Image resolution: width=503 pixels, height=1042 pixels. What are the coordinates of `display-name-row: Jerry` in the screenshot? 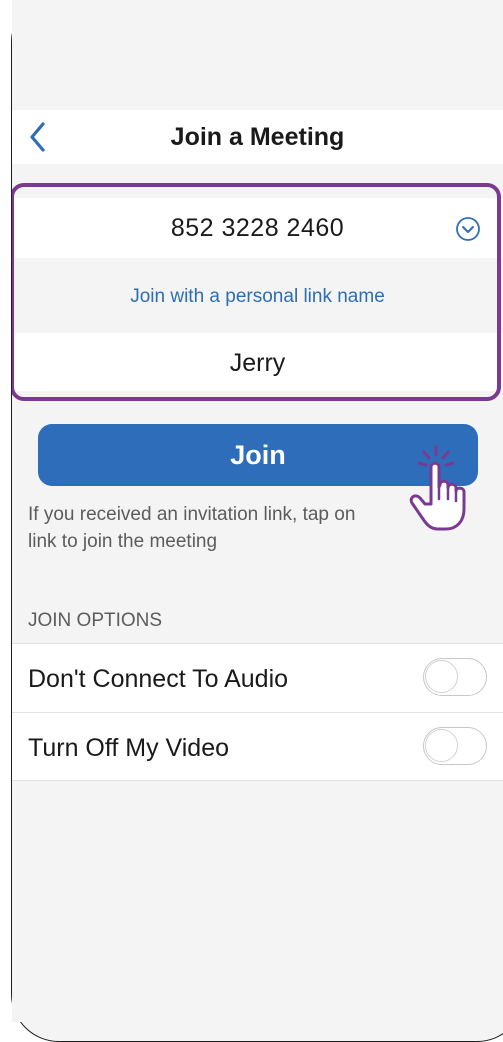 It's located at (257, 362).